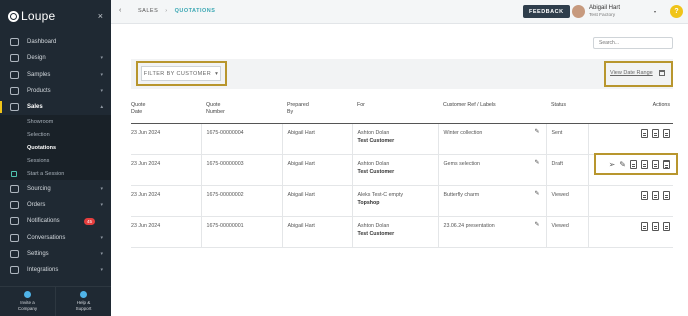  What do you see at coordinates (55, 121) in the screenshot?
I see `sidebar-subitem-showroom: Showroom` at bounding box center [55, 121].